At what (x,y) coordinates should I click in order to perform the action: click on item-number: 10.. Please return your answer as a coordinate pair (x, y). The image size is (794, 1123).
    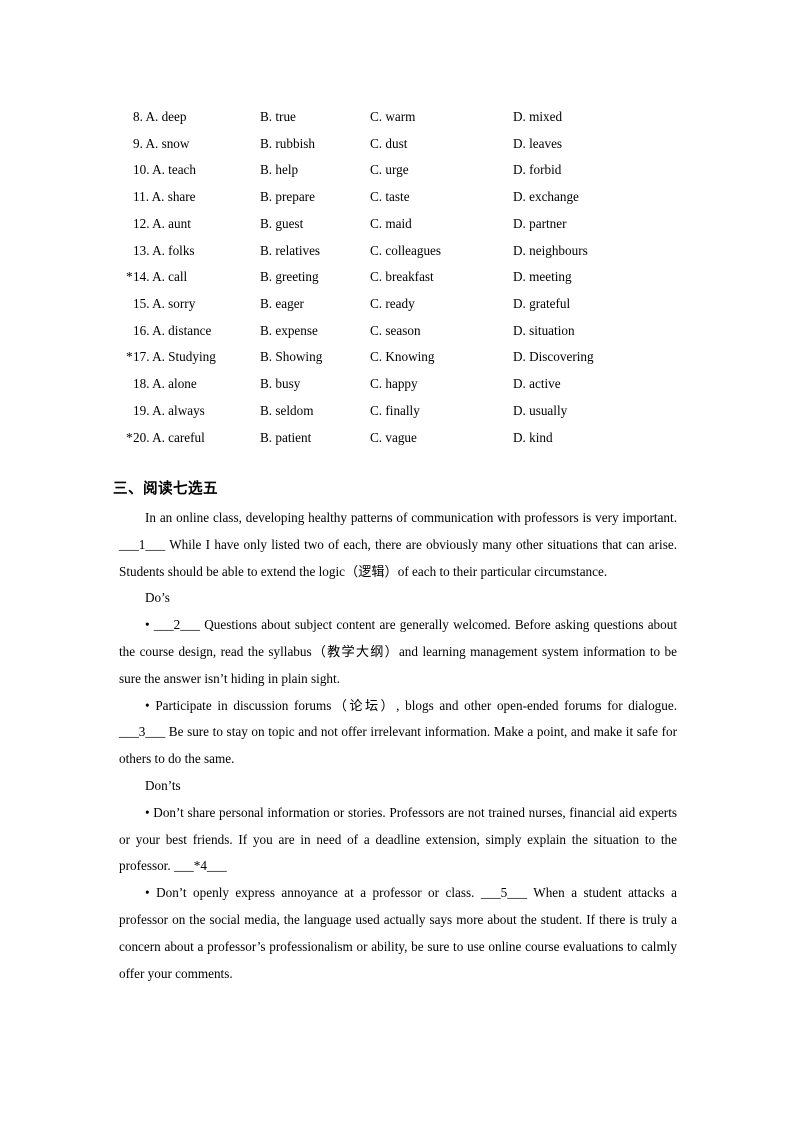
    Looking at the image, I should click on (141, 170).